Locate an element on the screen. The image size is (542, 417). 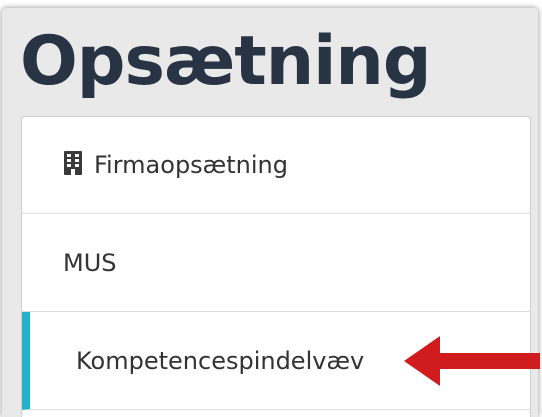
page-title: Opsætning is located at coordinates (226, 61).